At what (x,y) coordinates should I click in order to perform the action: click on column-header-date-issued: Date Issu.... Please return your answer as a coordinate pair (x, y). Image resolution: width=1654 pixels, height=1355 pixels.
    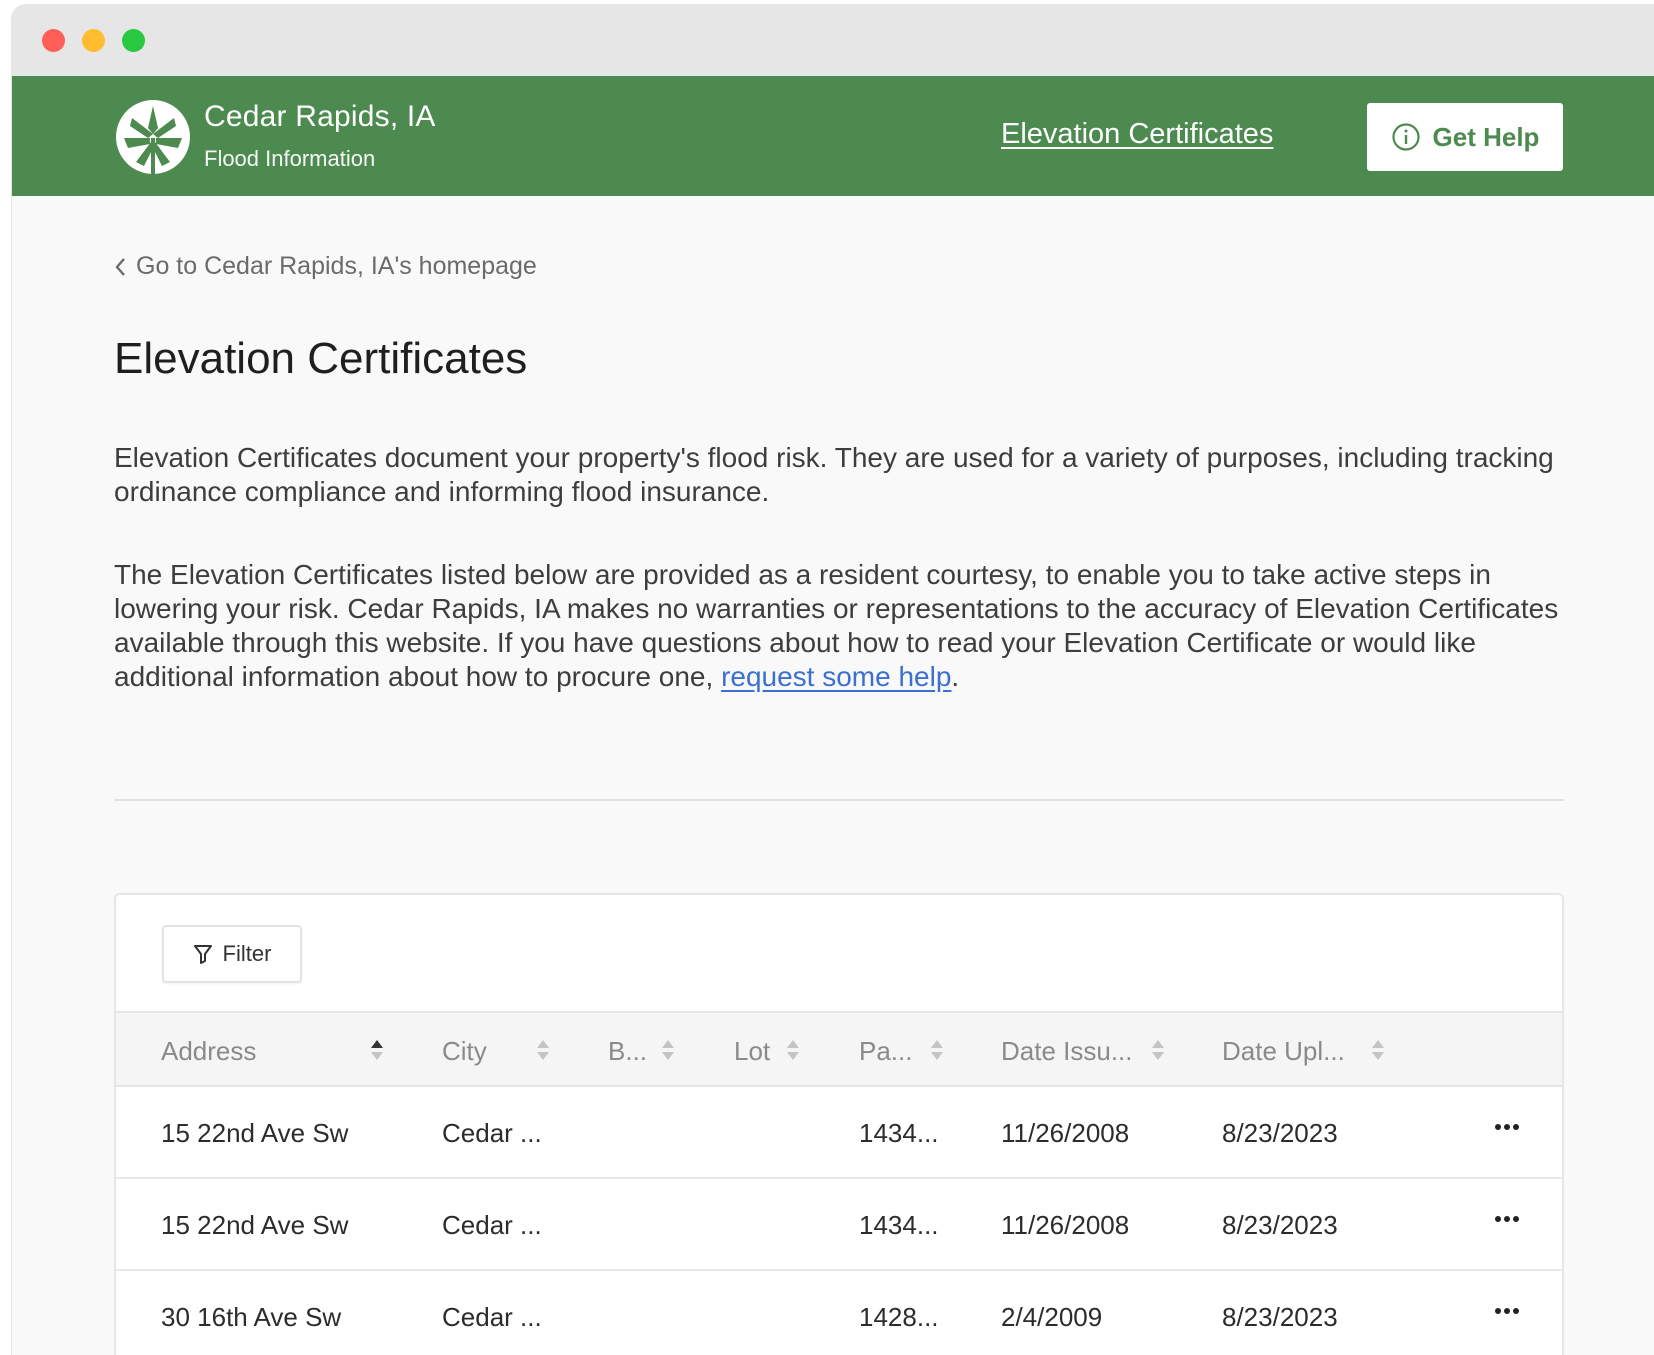
    Looking at the image, I should click on (1067, 1051).